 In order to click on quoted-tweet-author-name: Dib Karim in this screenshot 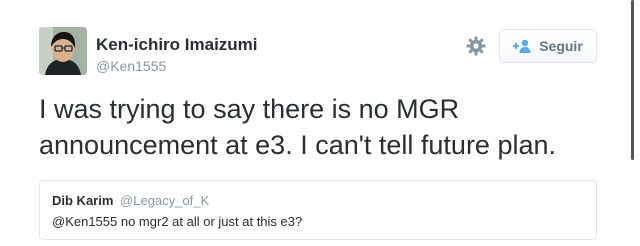, I will do `click(83, 200)`.